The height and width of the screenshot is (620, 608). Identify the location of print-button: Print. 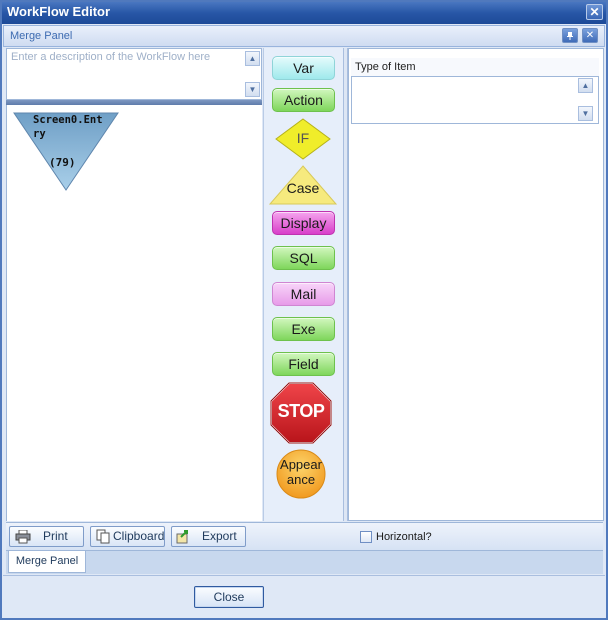
(46, 536).